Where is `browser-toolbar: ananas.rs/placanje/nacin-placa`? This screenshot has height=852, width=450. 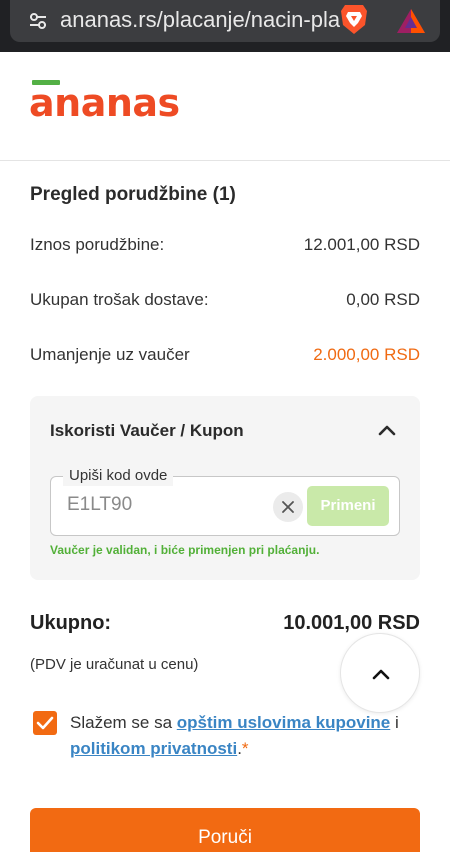
browser-toolbar: ananas.rs/placanje/nacin-placa is located at coordinates (225, 26).